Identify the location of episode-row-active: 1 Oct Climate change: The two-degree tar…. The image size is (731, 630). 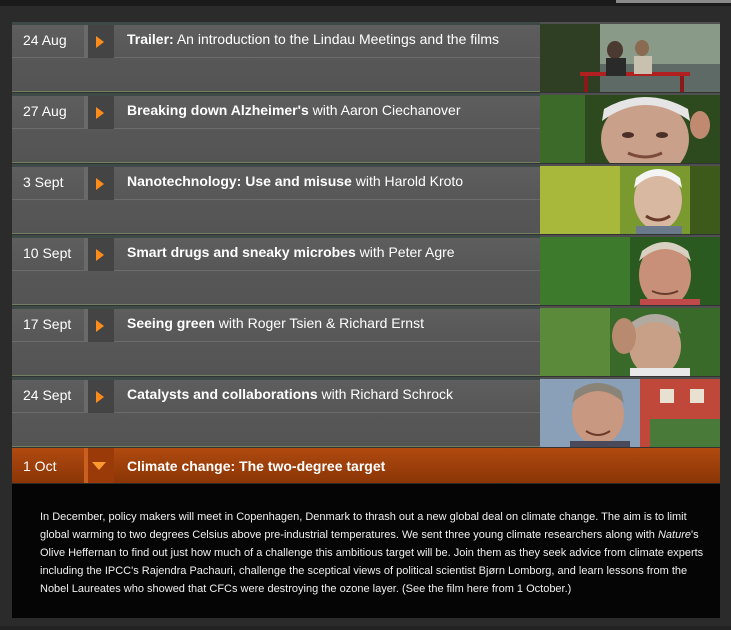
(366, 465).